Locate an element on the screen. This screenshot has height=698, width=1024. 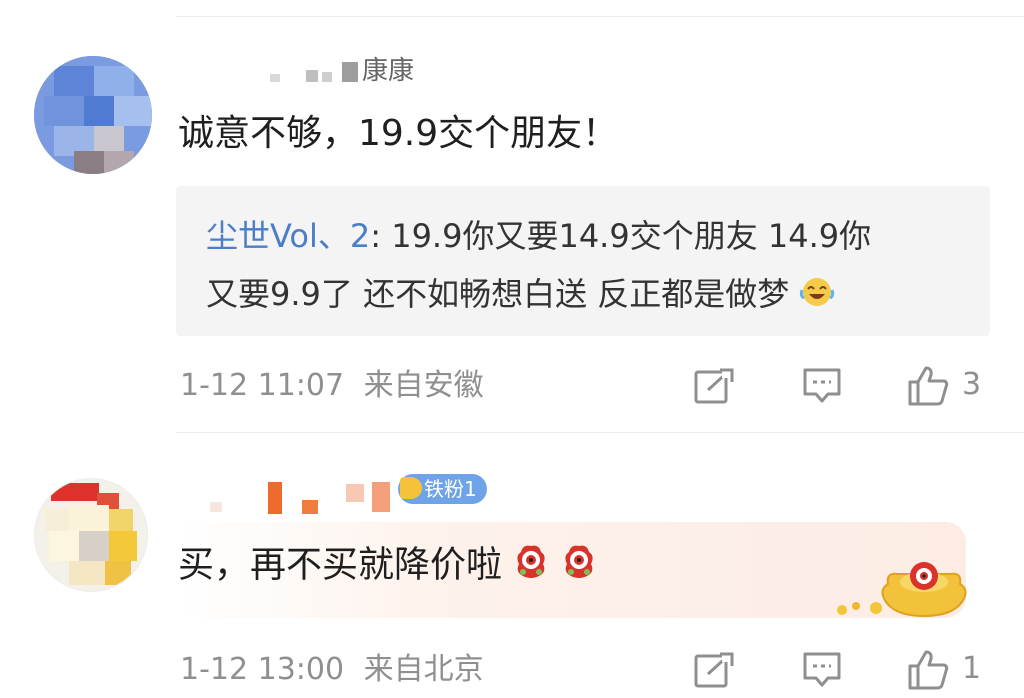
comment-meta: 1-12 13:00 来自北京 is located at coordinates (332, 670).